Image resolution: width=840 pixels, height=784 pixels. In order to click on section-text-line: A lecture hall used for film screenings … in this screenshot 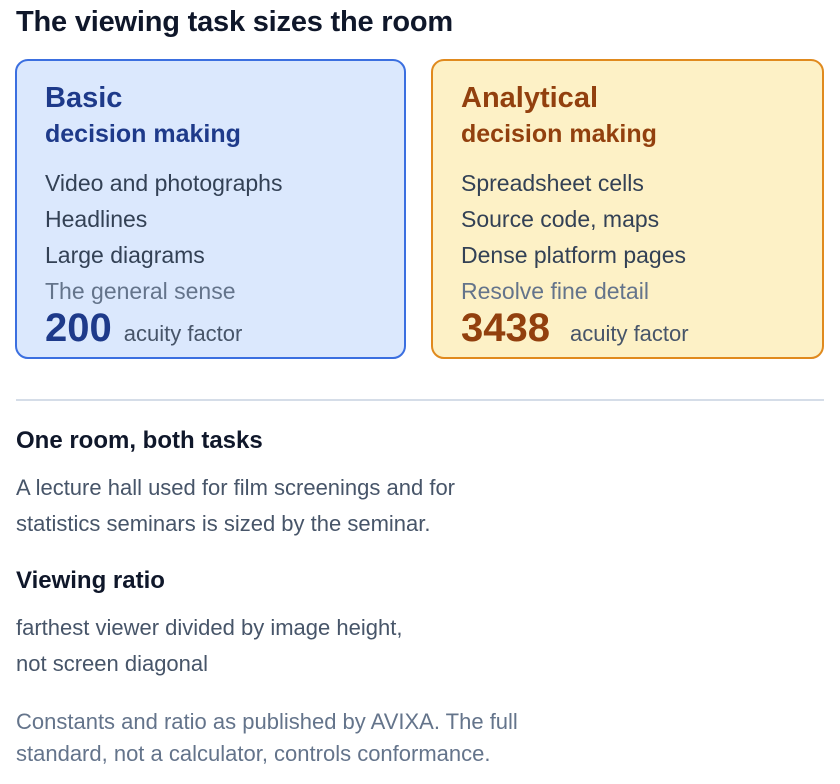, I will do `click(236, 487)`.